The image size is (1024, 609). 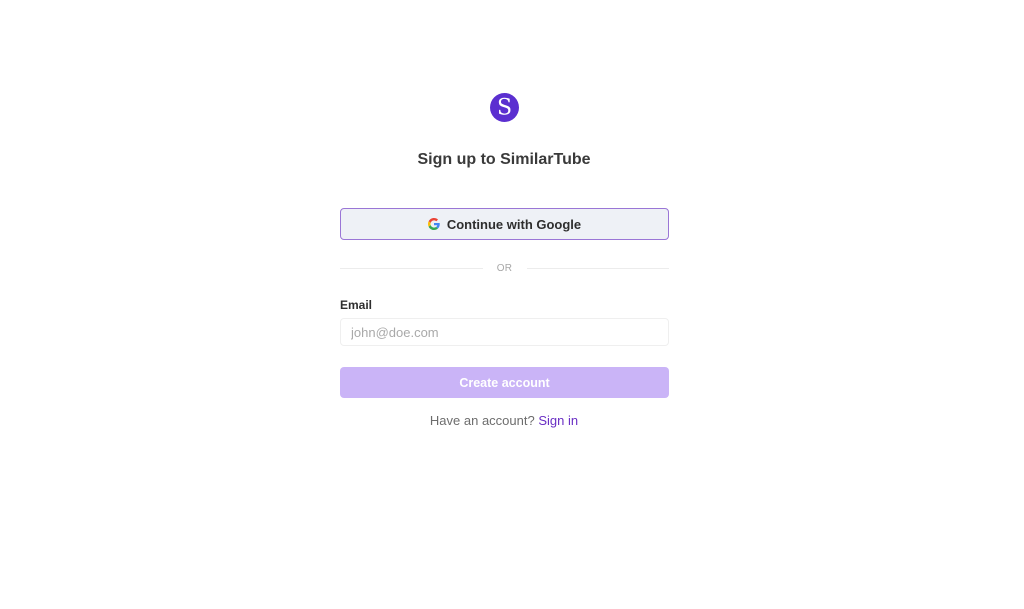 I want to click on divider-line-left, so click(x=411, y=268).